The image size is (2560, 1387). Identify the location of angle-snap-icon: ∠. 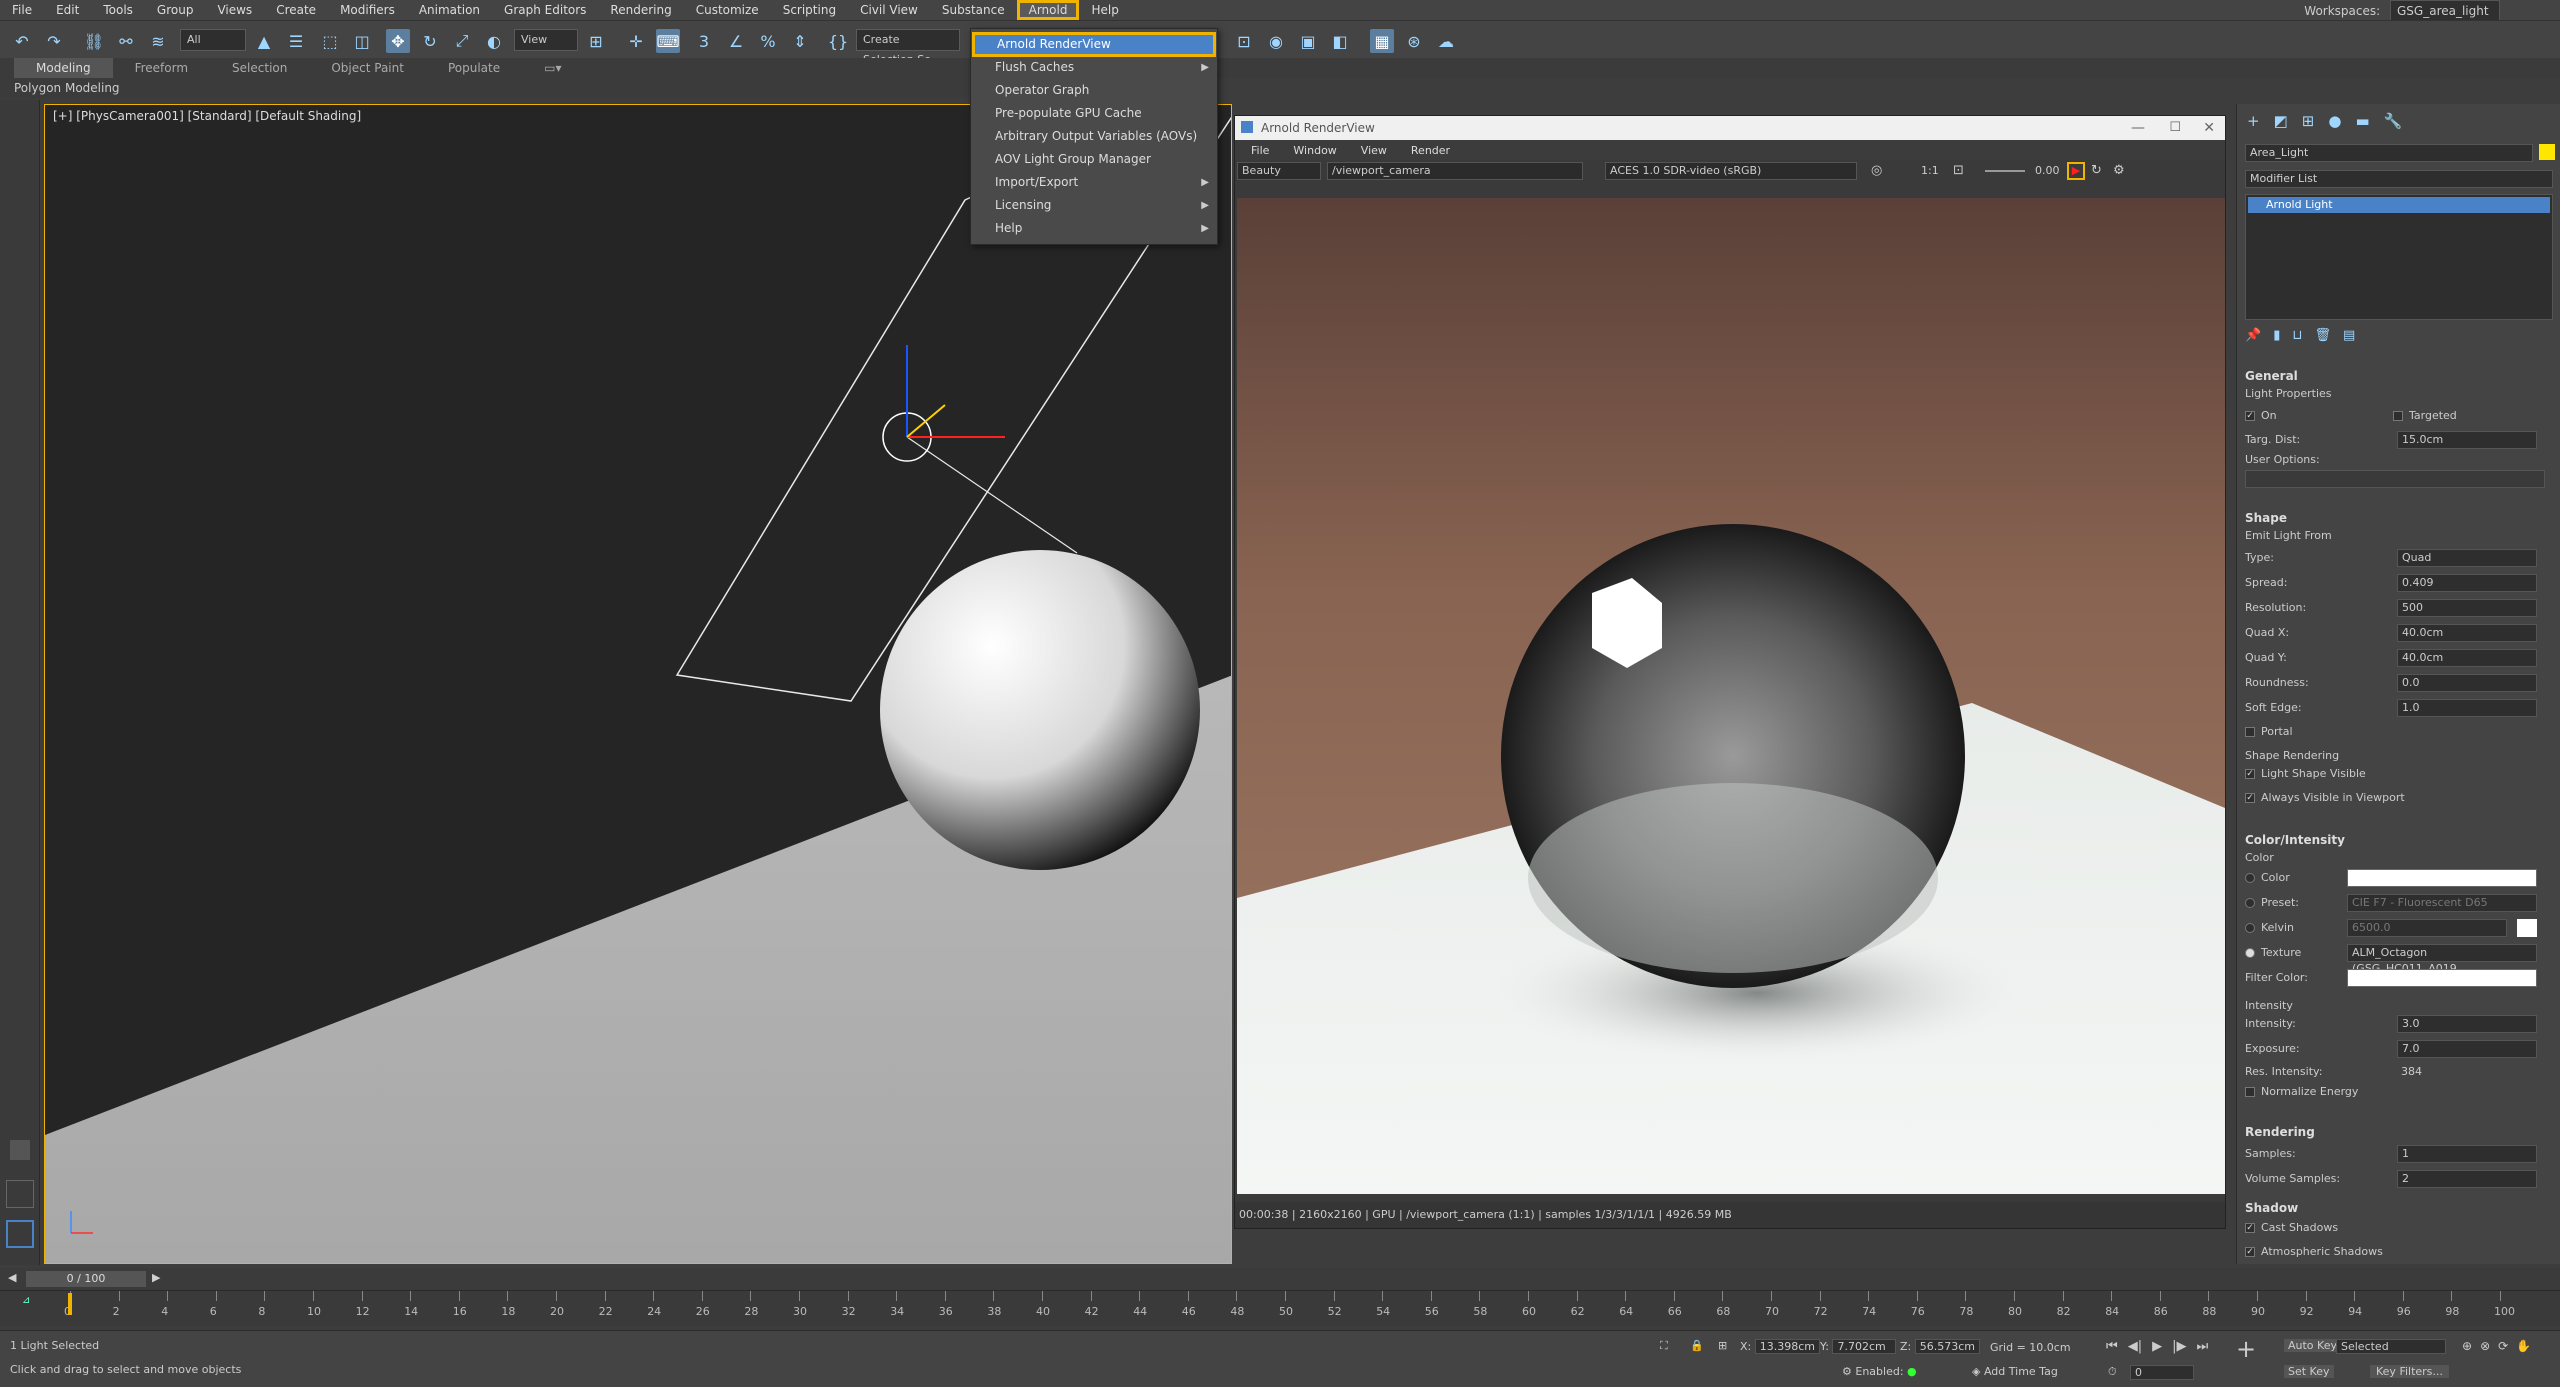
(736, 41).